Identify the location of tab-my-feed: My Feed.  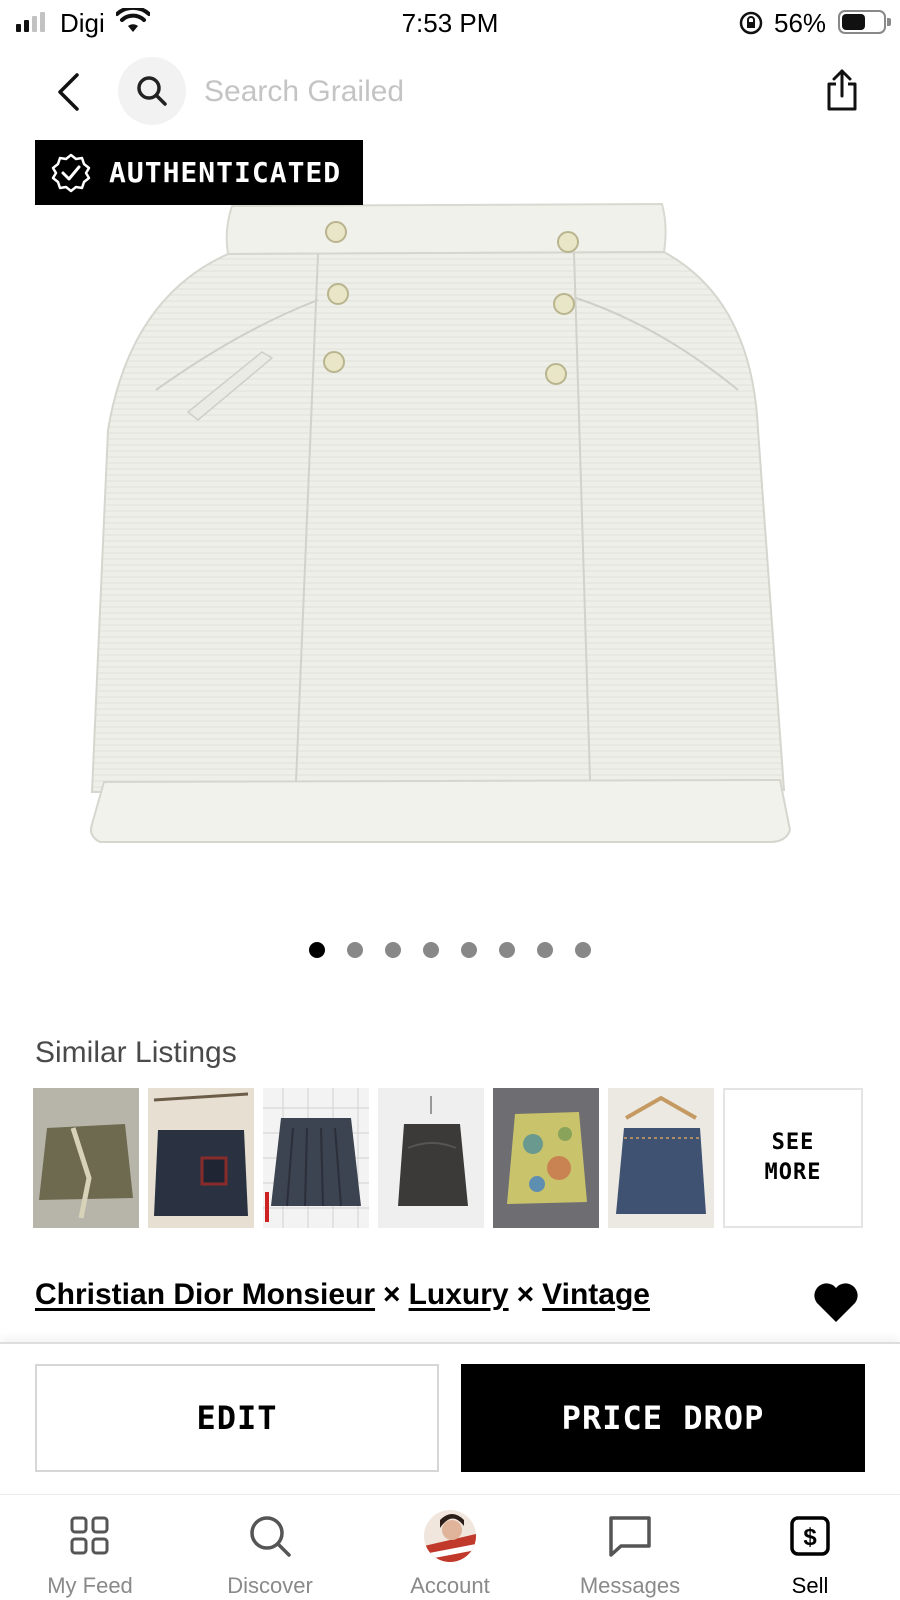
(90, 1547).